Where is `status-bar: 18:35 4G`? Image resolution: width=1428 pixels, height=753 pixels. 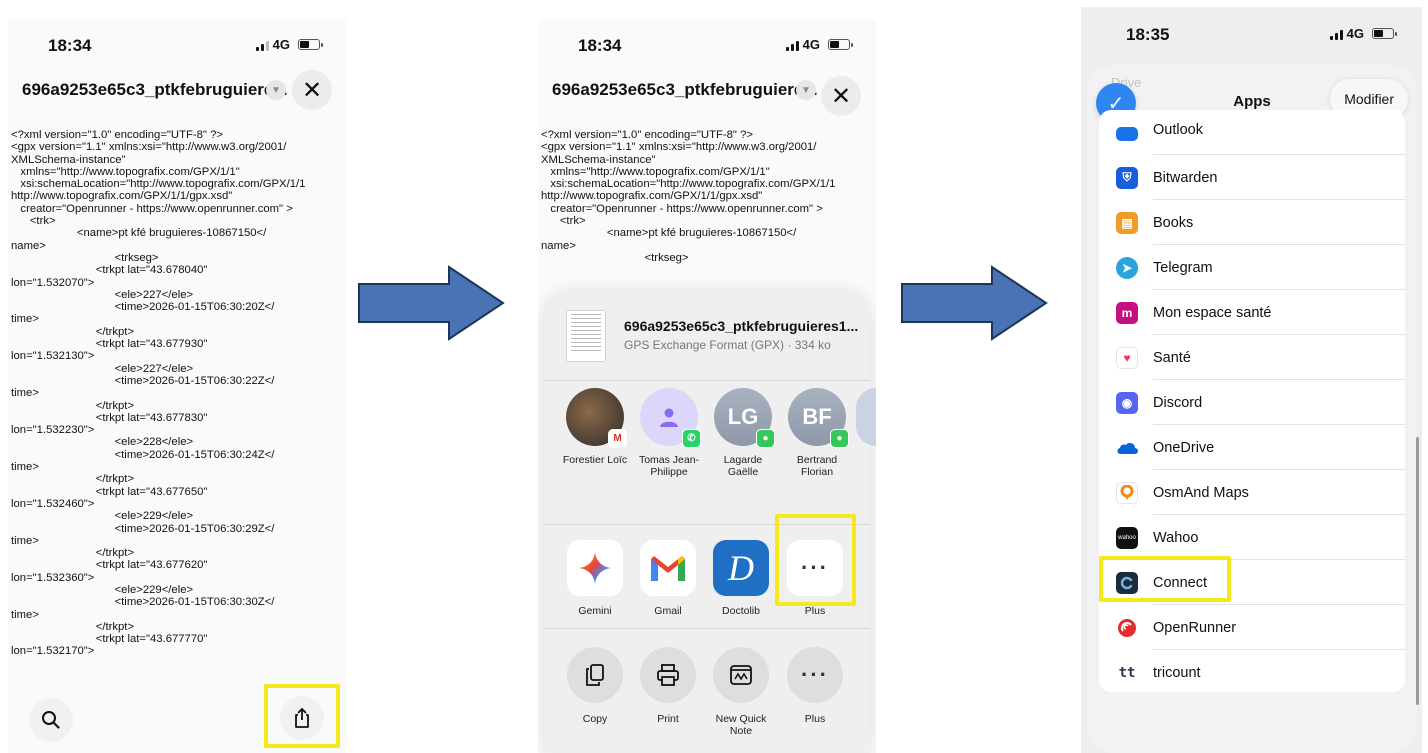
status-bar: 18:35 4G is located at coordinates (1251, 33).